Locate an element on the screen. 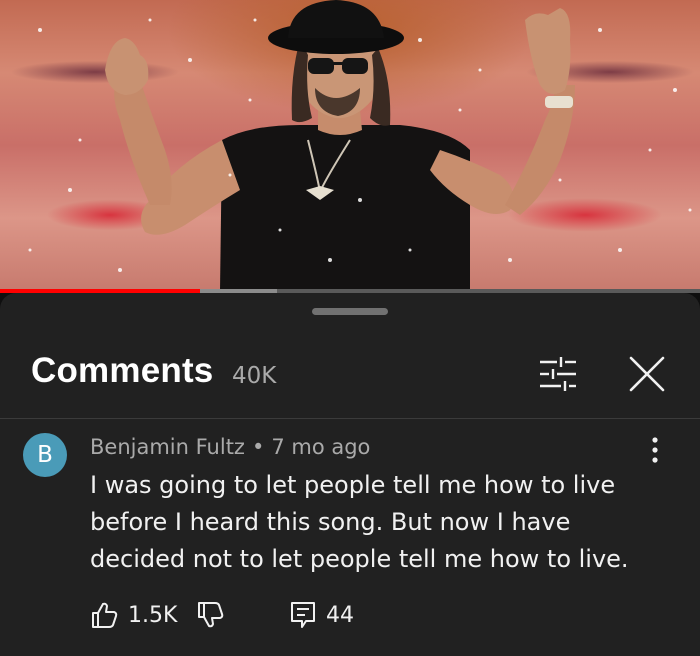 The height and width of the screenshot is (656, 700). close-icon is located at coordinates (647, 374).